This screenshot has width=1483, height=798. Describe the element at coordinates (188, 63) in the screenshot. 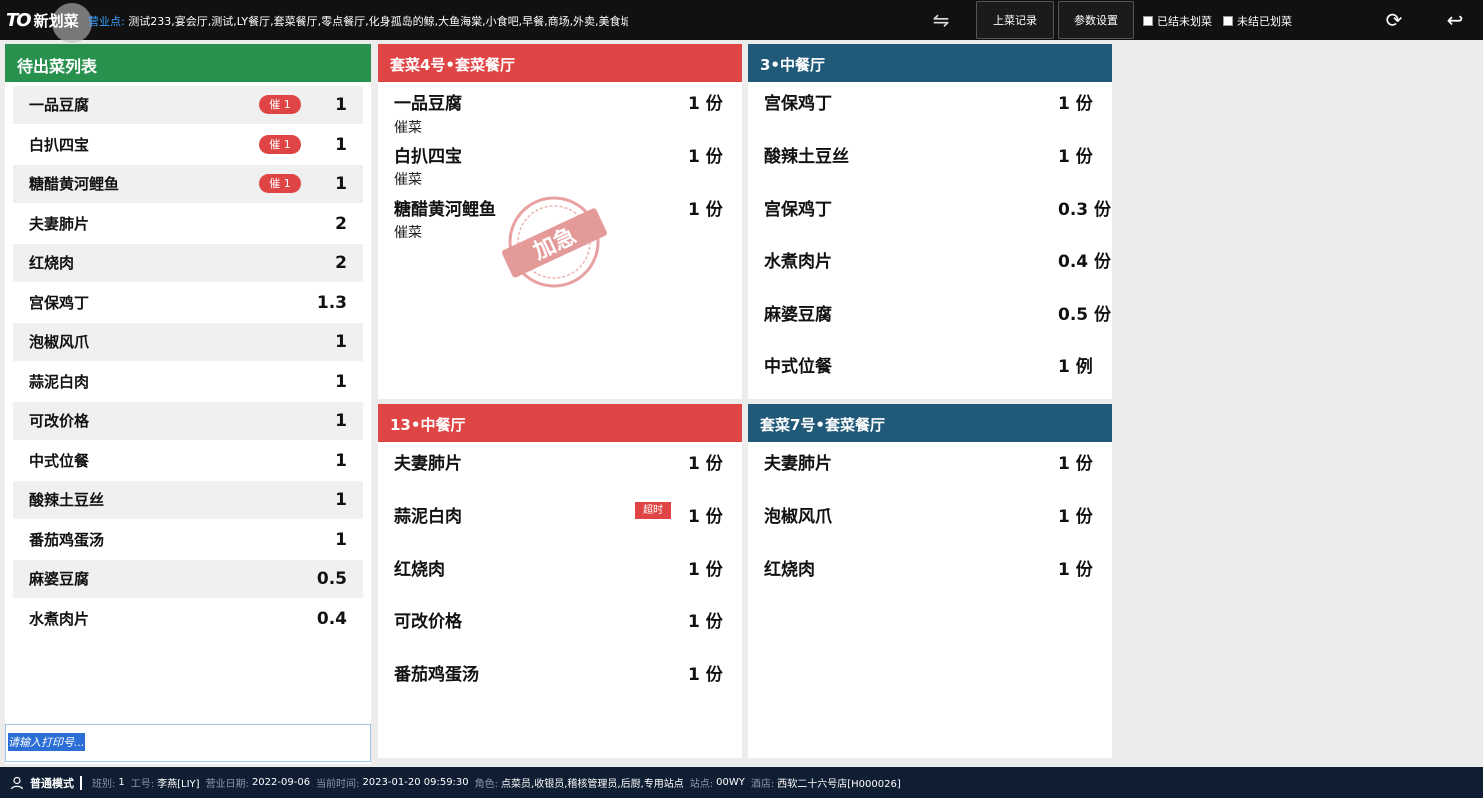

I see `pending-title: 待出菜列表` at that location.